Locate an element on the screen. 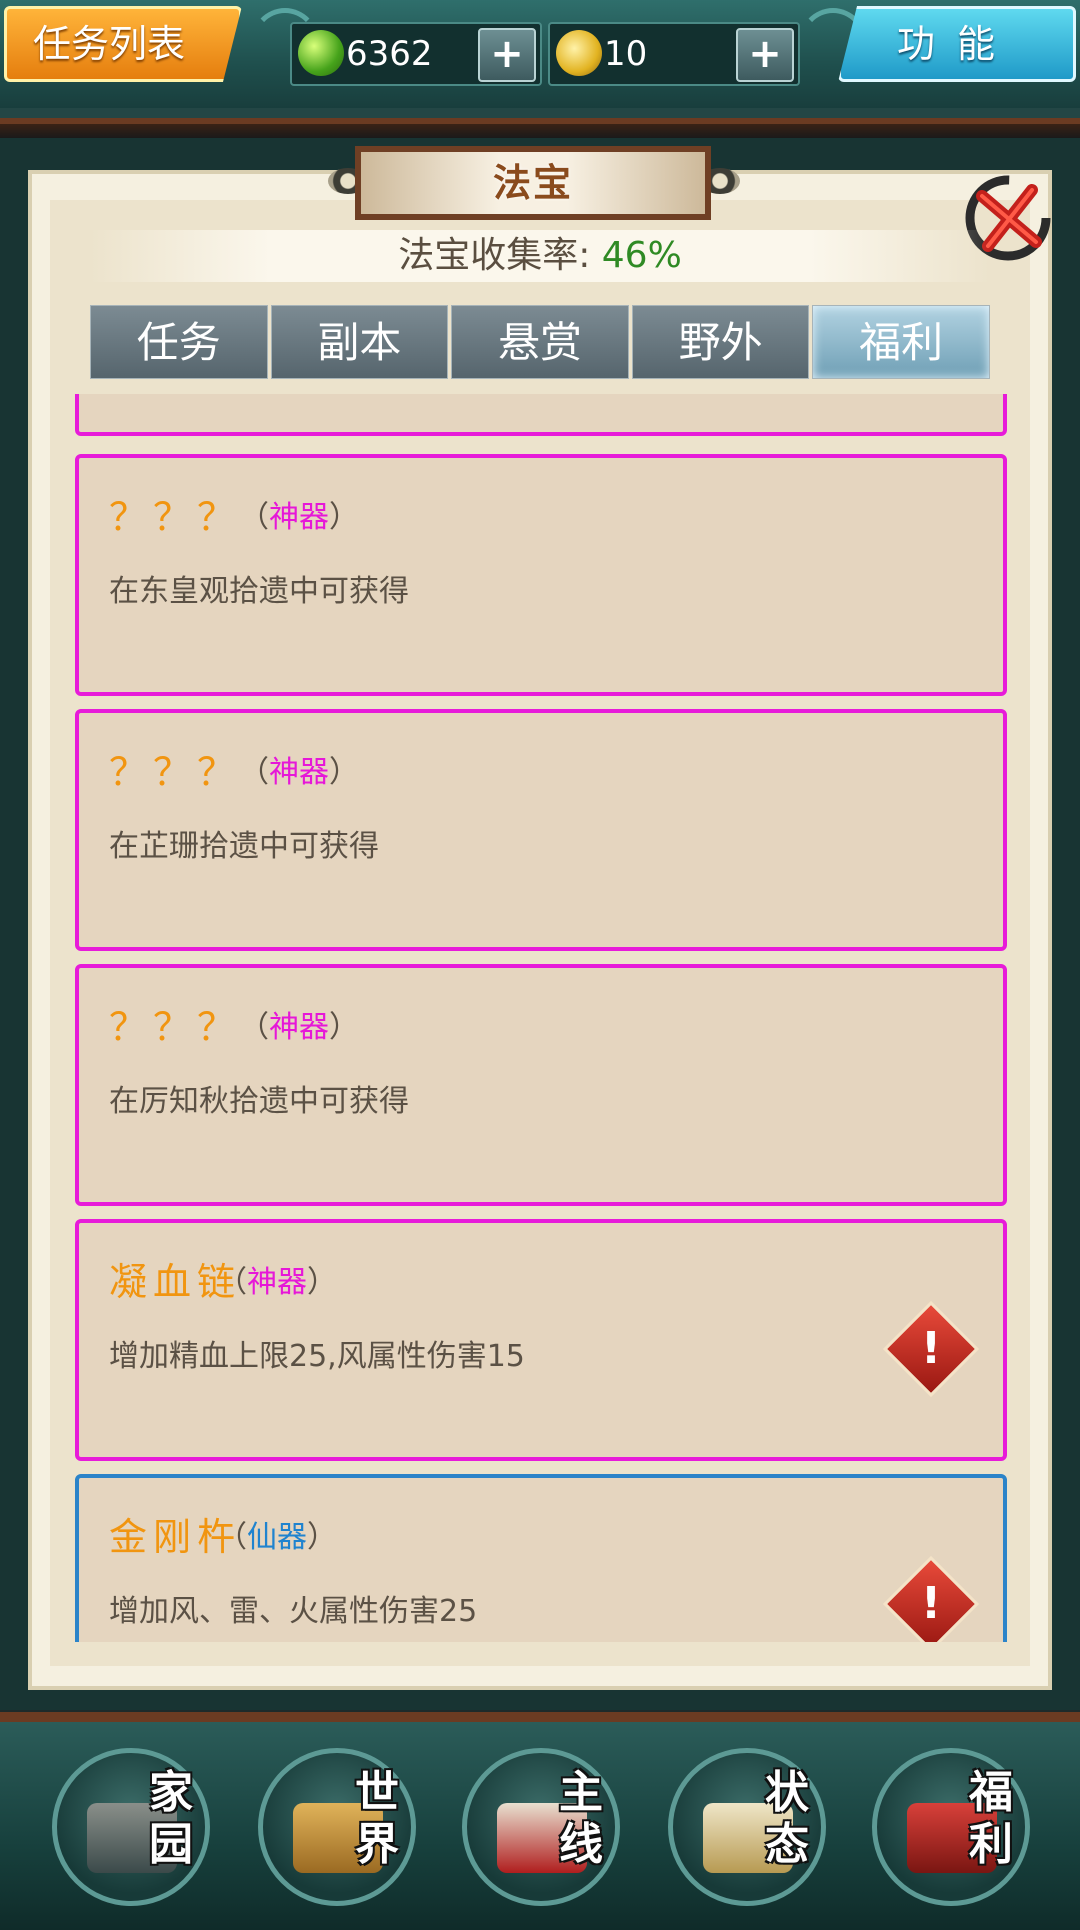 The image size is (1080, 1930). bottom-nav: 家园 世界 主线 状态 福利 is located at coordinates (540, 1821).